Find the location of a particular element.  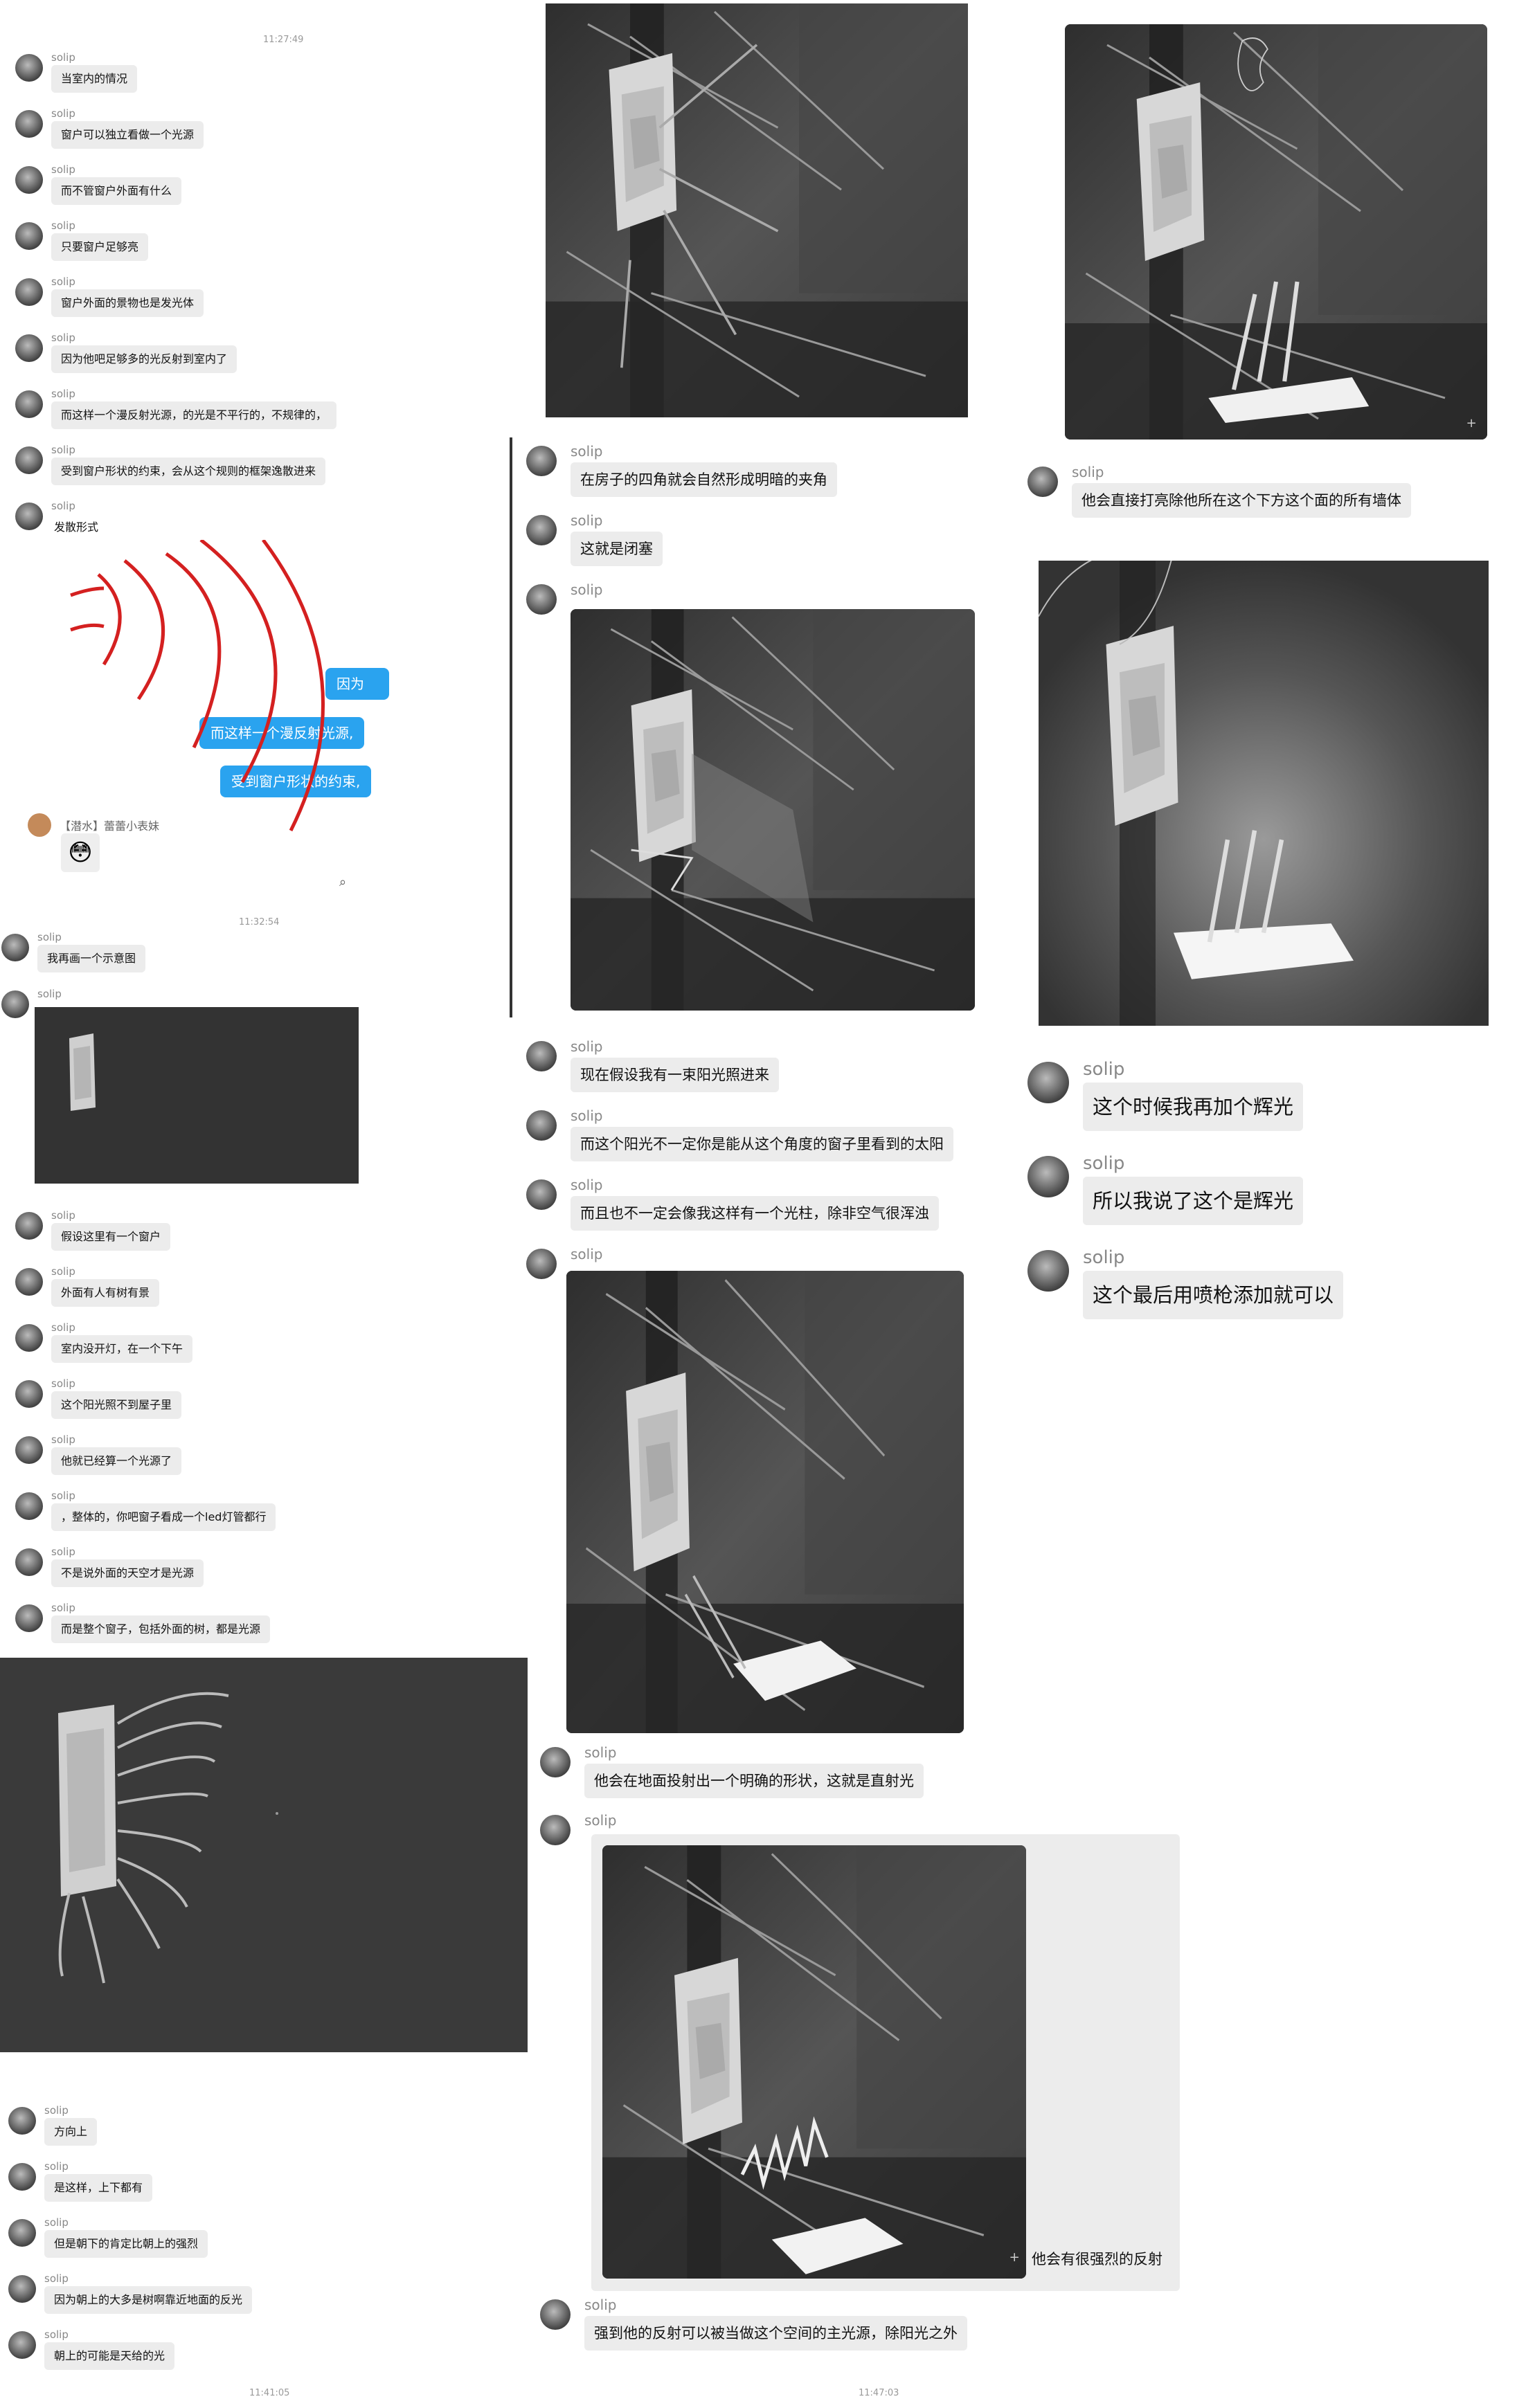

message-bubble: 因为他吧足够多的光反射到室内了 is located at coordinates (144, 359).